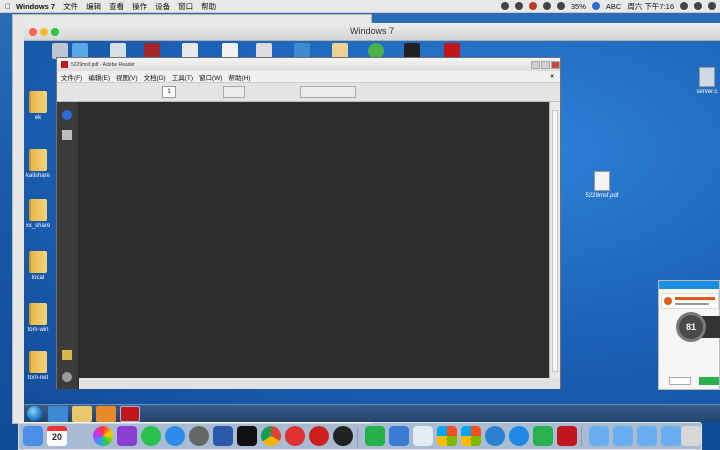 This screenshot has width=720, height=450. I want to click on ie-icon, so click(519, 436).